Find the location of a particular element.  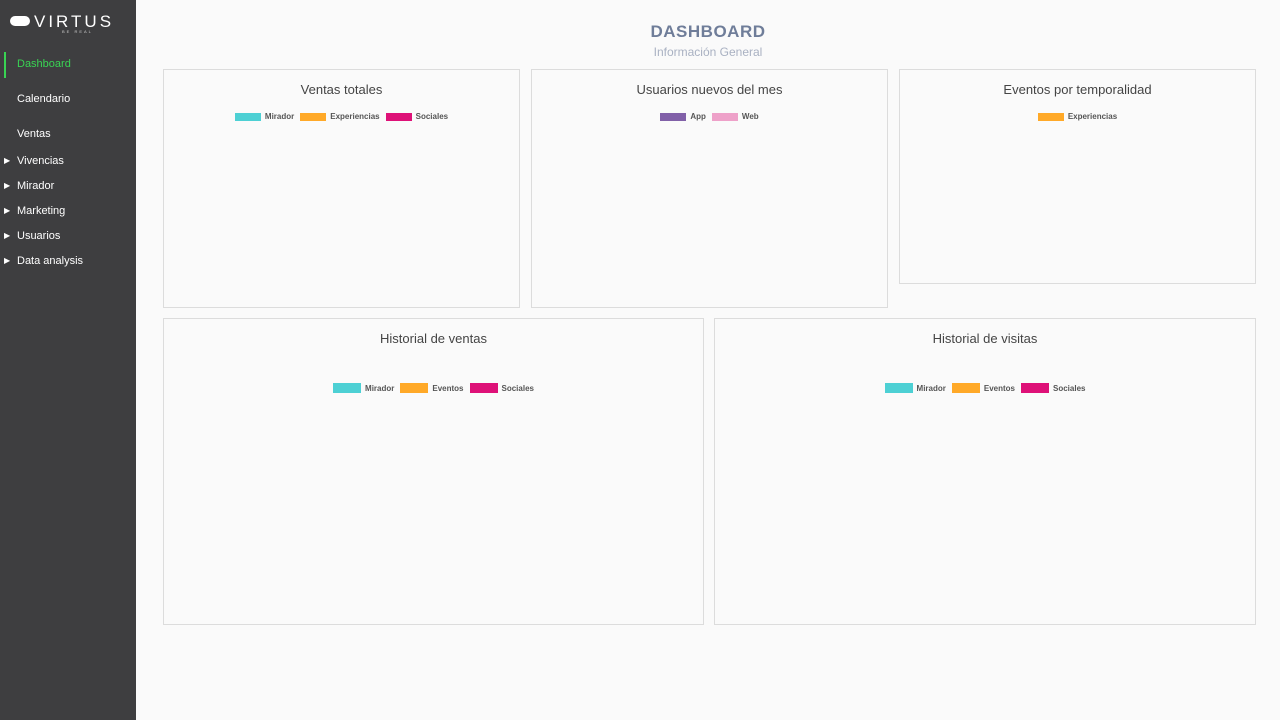

sidebar-item-label: Calendario is located at coordinates (44, 99).